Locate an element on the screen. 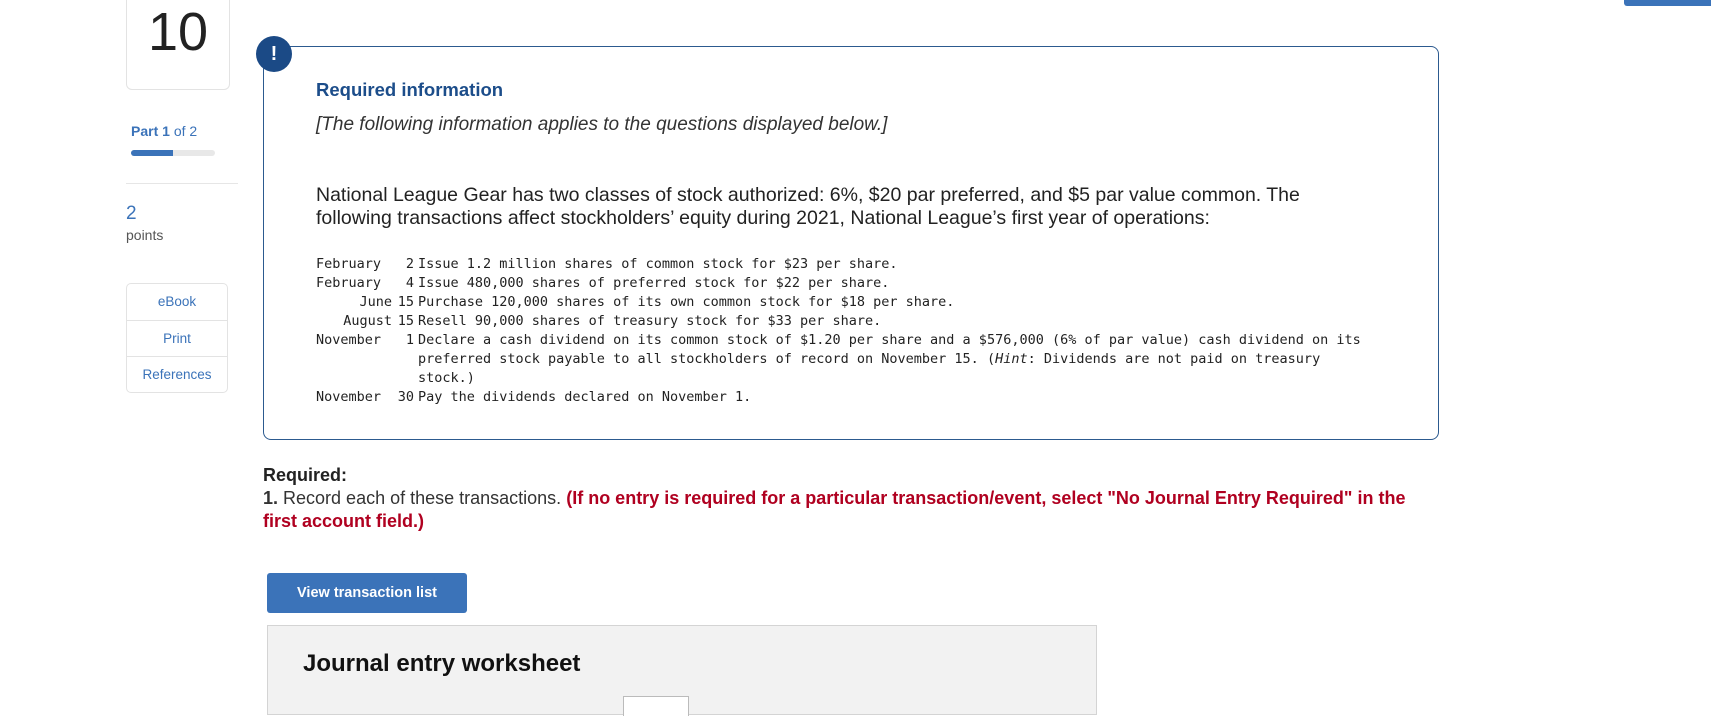 The image size is (1711, 716). question-number-box: 10 is located at coordinates (178, 45).